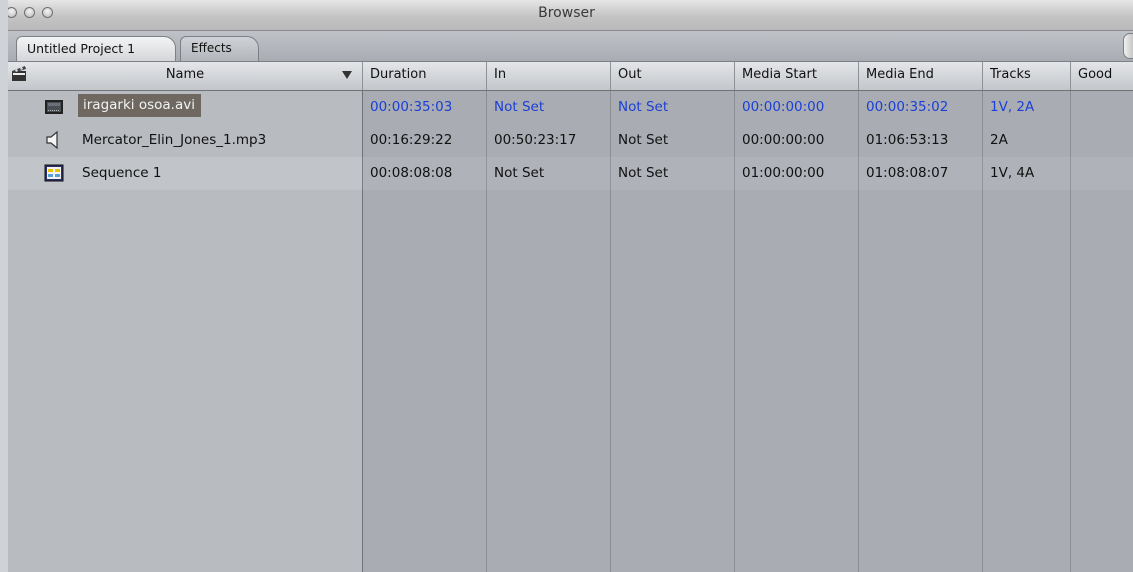 This screenshot has height=572, width=1133. Describe the element at coordinates (81, 48) in the screenshot. I see `tab-label: Untitled Project 1` at that location.